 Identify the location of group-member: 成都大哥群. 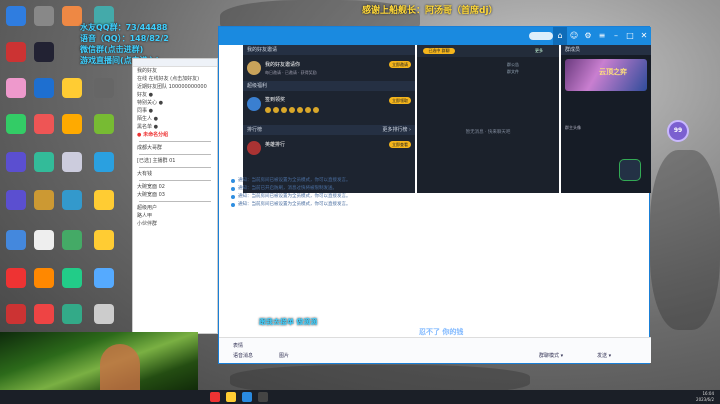
(175, 148).